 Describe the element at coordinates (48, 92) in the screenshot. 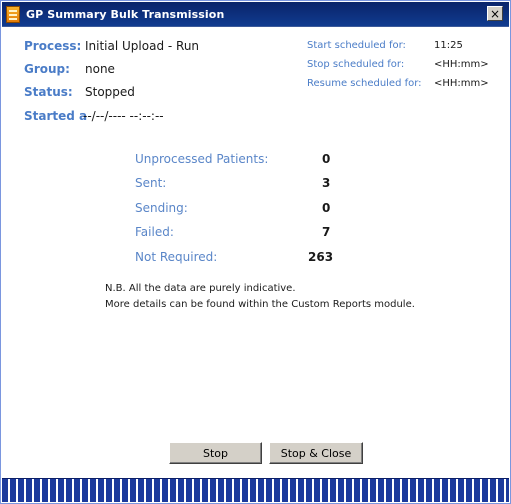

I see `status-label: Status:` at that location.